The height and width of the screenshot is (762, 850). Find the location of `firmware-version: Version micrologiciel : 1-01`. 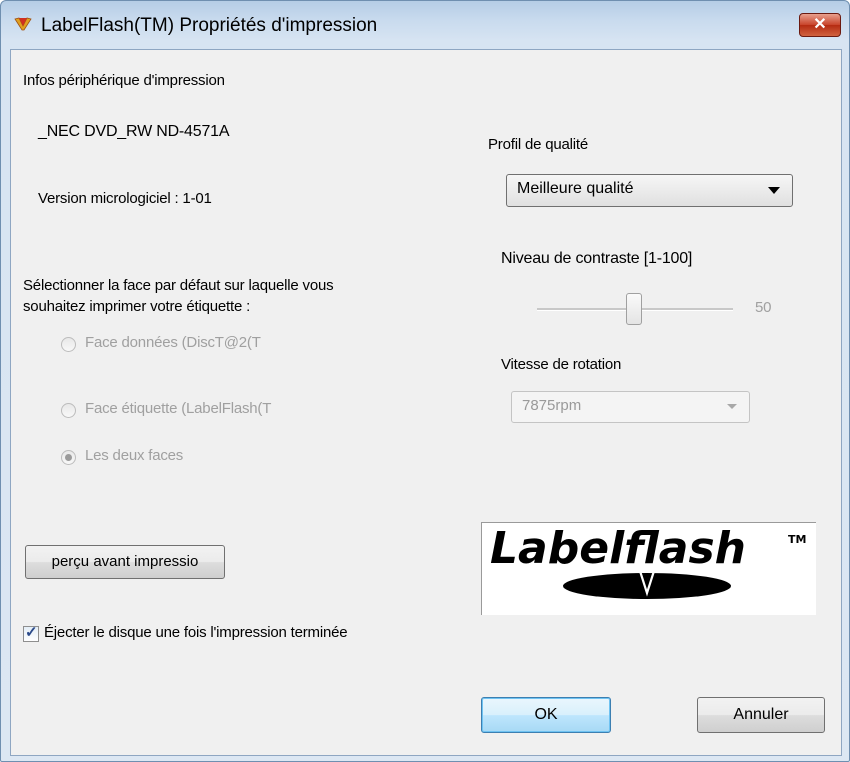

firmware-version: Version micrologiciel : 1-01 is located at coordinates (125, 198).